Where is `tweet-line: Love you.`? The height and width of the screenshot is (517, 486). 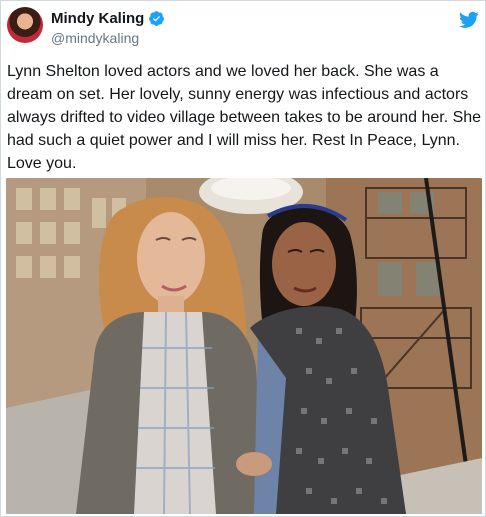
tweet-line: Love you. is located at coordinates (42, 163).